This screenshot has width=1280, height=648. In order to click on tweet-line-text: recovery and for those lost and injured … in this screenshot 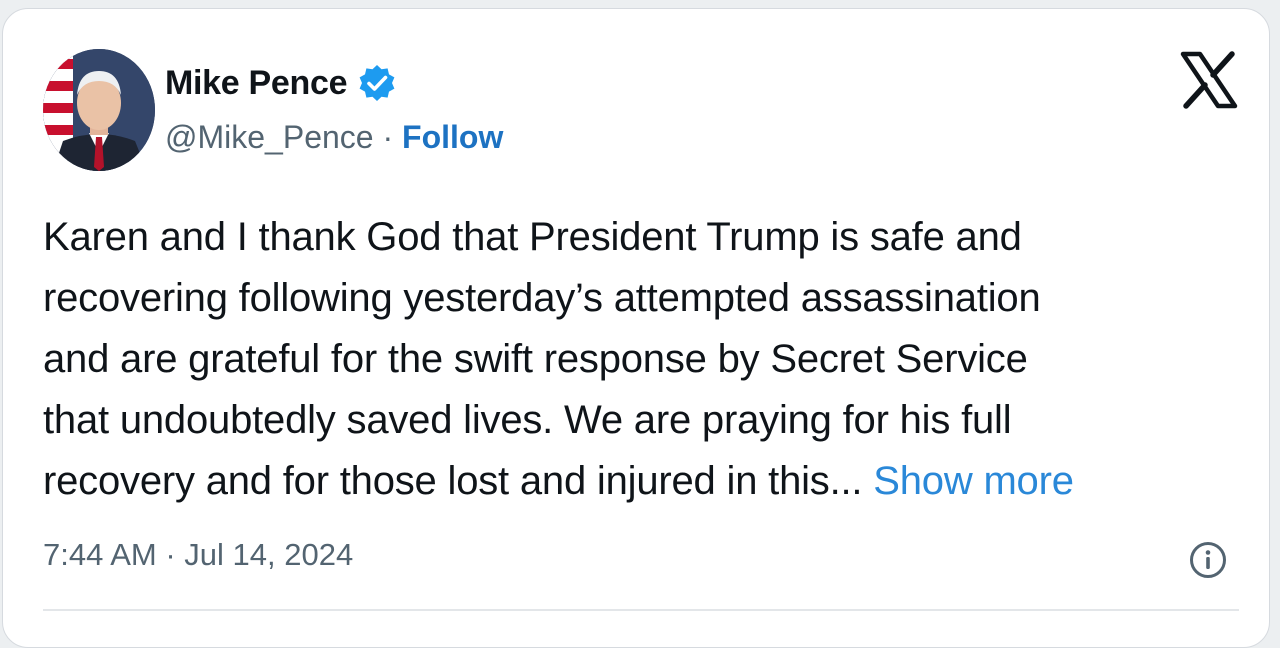, I will do `click(453, 481)`.